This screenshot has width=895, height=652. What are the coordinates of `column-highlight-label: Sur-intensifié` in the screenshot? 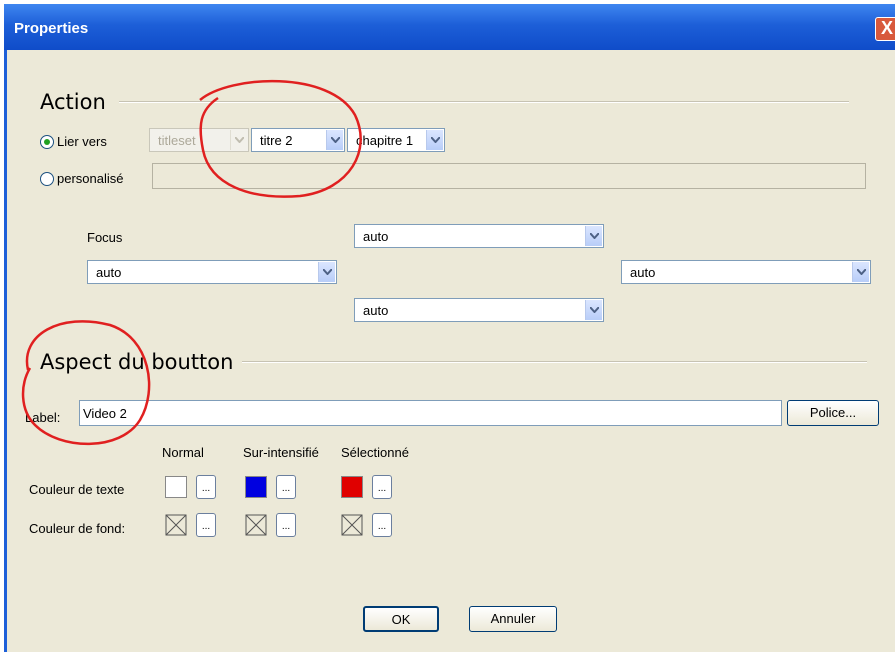 It's located at (281, 452).